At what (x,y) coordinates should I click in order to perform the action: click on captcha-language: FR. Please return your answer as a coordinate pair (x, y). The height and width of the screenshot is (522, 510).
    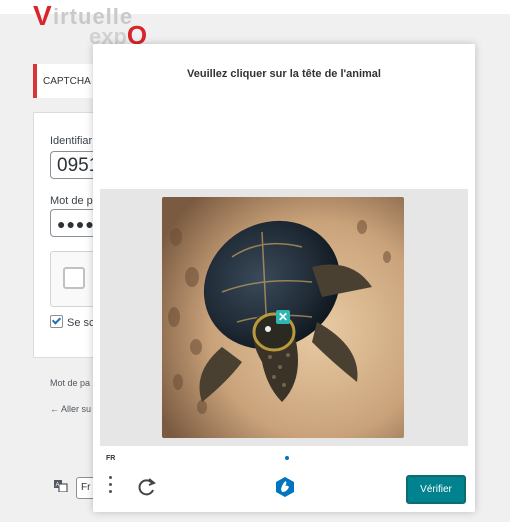
    Looking at the image, I should click on (110, 458).